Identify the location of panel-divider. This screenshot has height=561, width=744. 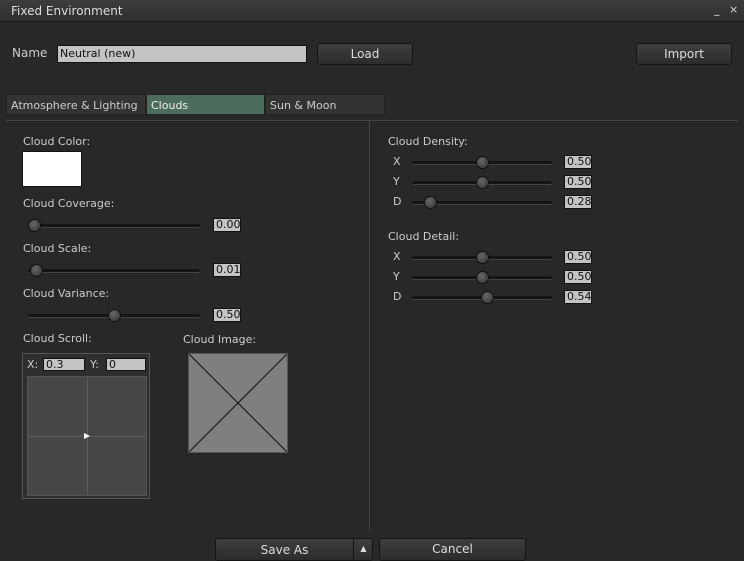
(369, 326).